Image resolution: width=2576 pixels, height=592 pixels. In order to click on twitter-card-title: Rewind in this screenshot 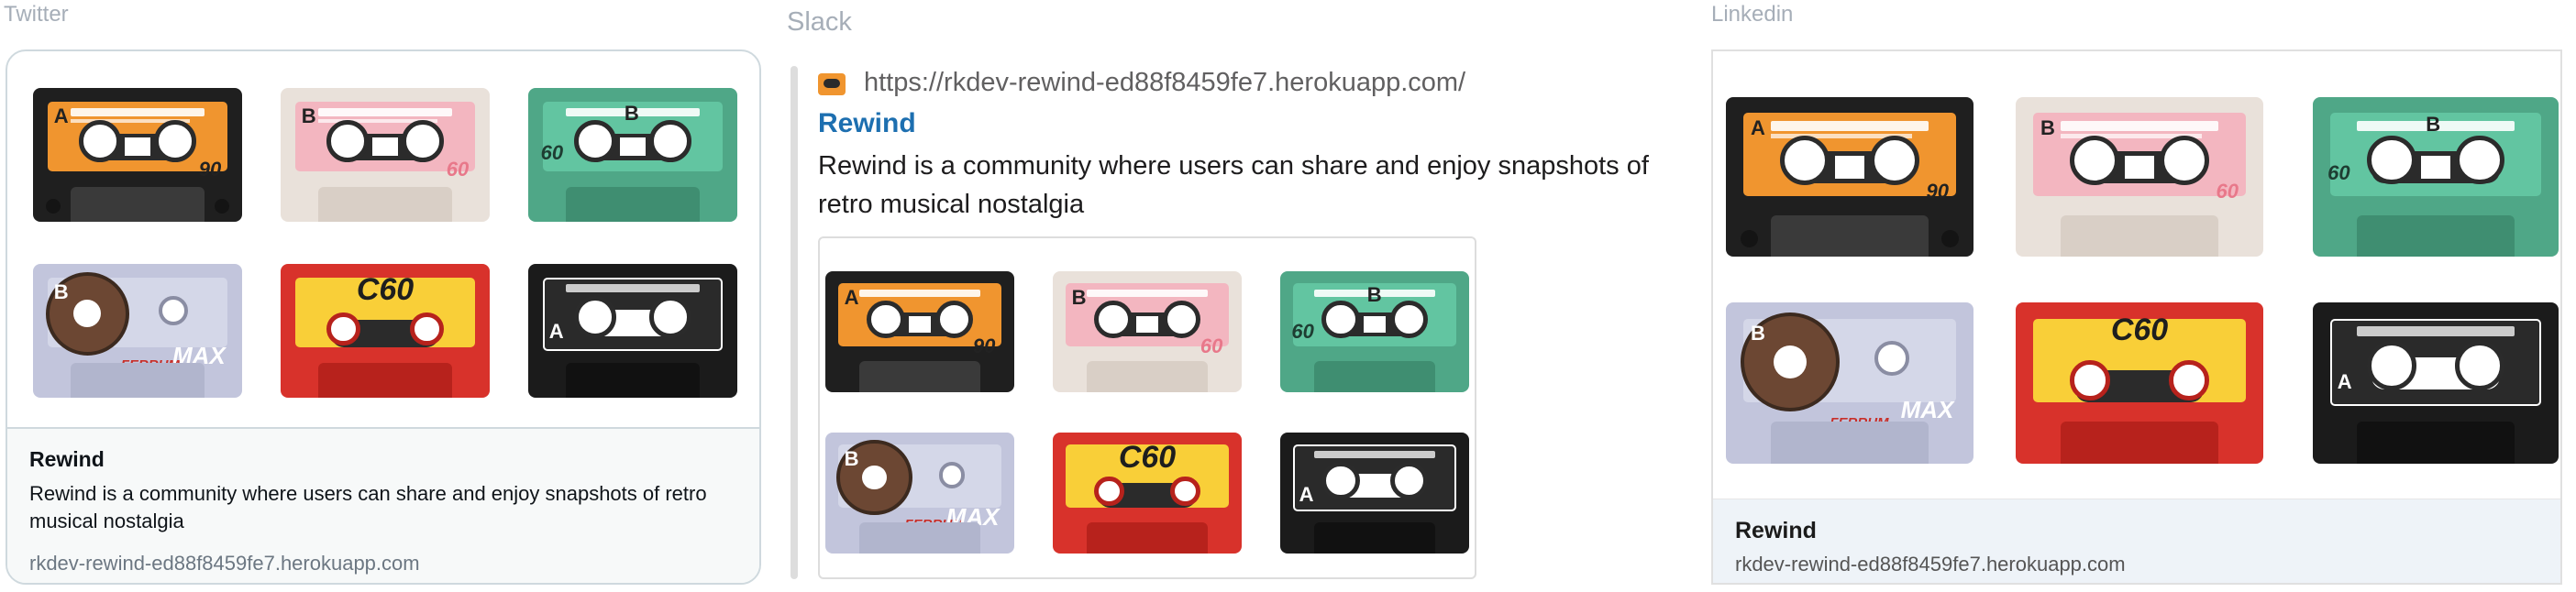, I will do `click(67, 459)`.